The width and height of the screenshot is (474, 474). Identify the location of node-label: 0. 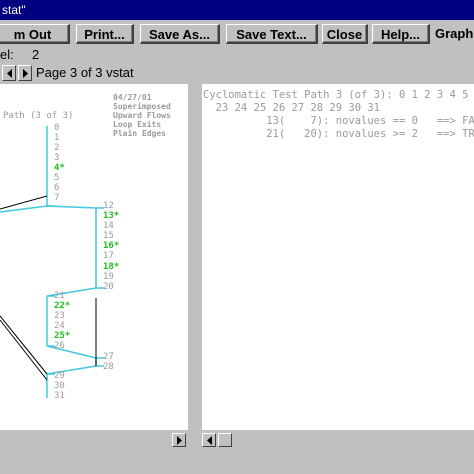
(56, 128).